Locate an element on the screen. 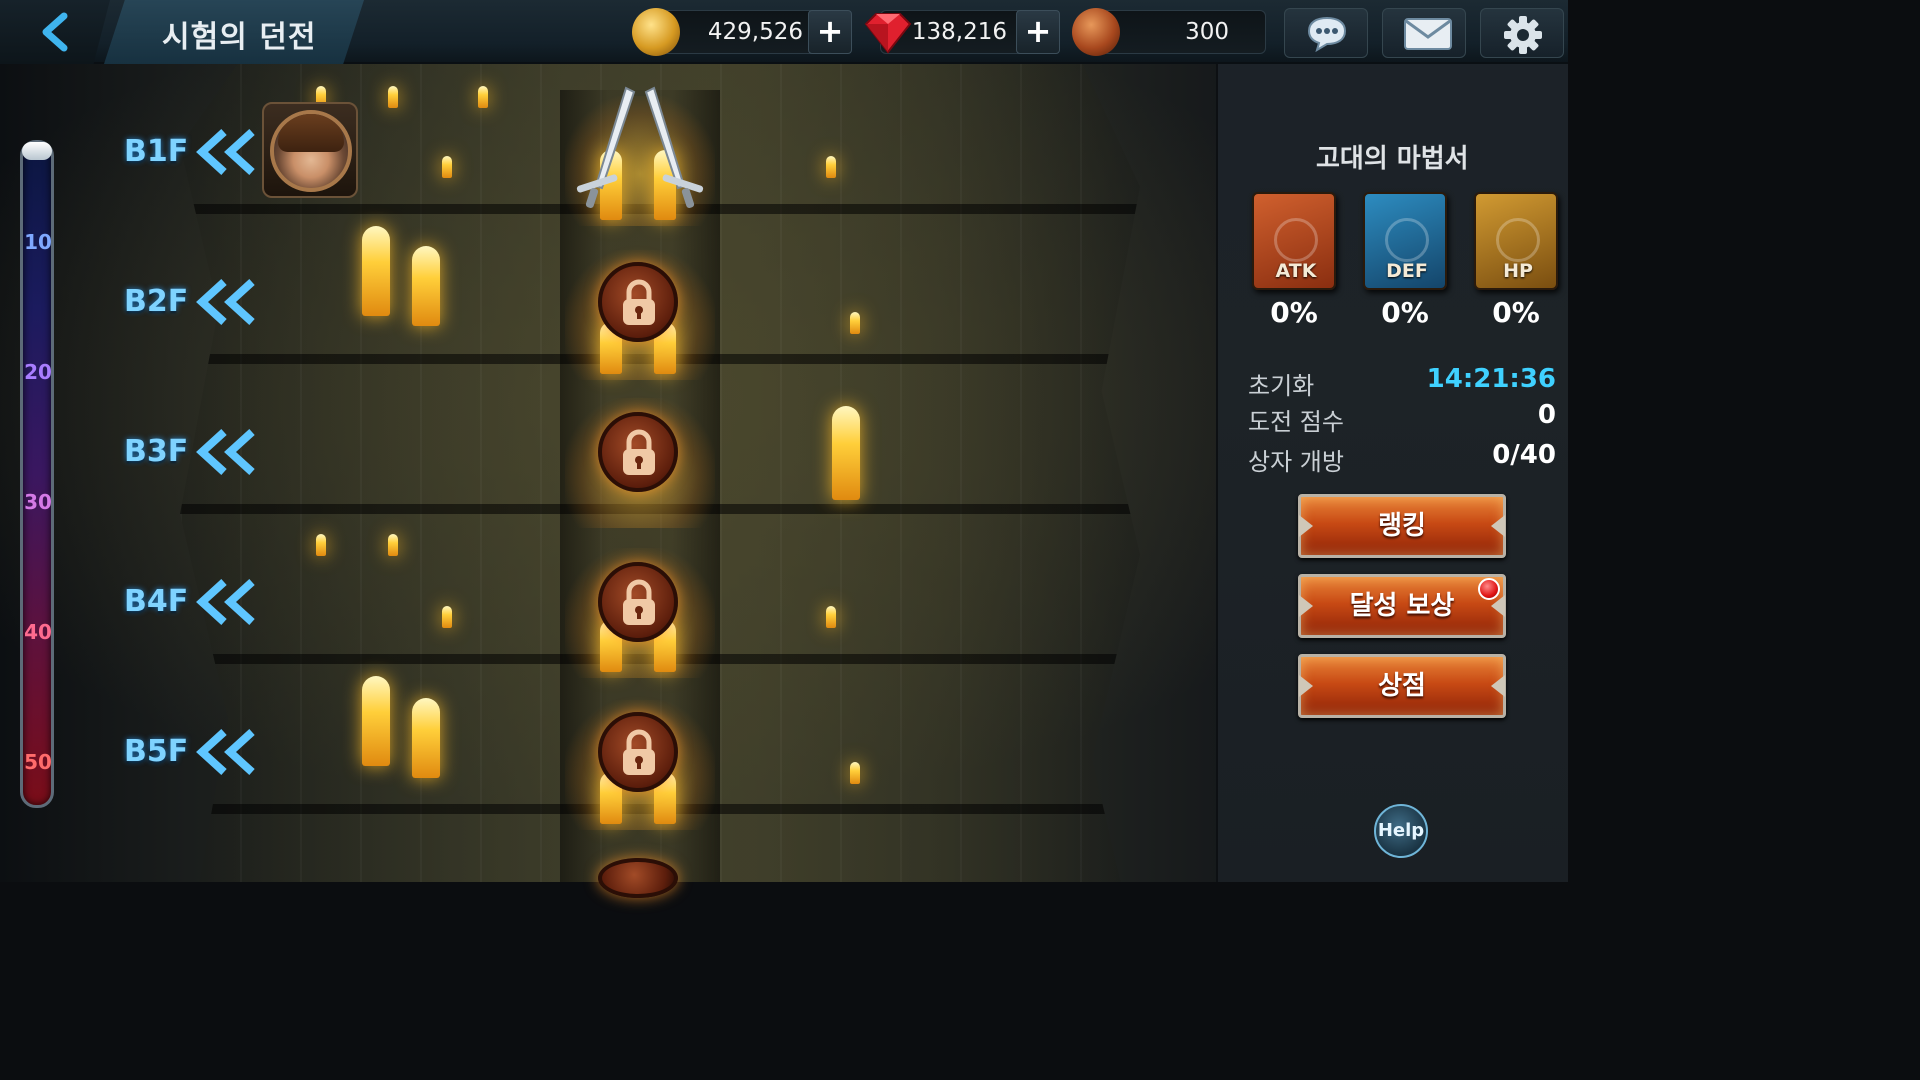 The width and height of the screenshot is (1920, 1080). hp-book-icon: HP is located at coordinates (1516, 241).